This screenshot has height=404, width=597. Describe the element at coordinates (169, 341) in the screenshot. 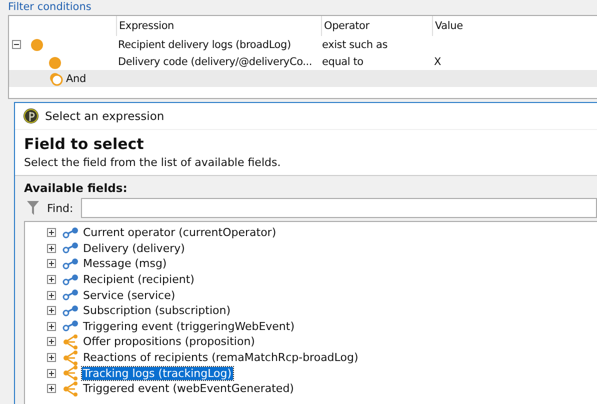

I see `field-item: Offer propositions (proposition)` at that location.